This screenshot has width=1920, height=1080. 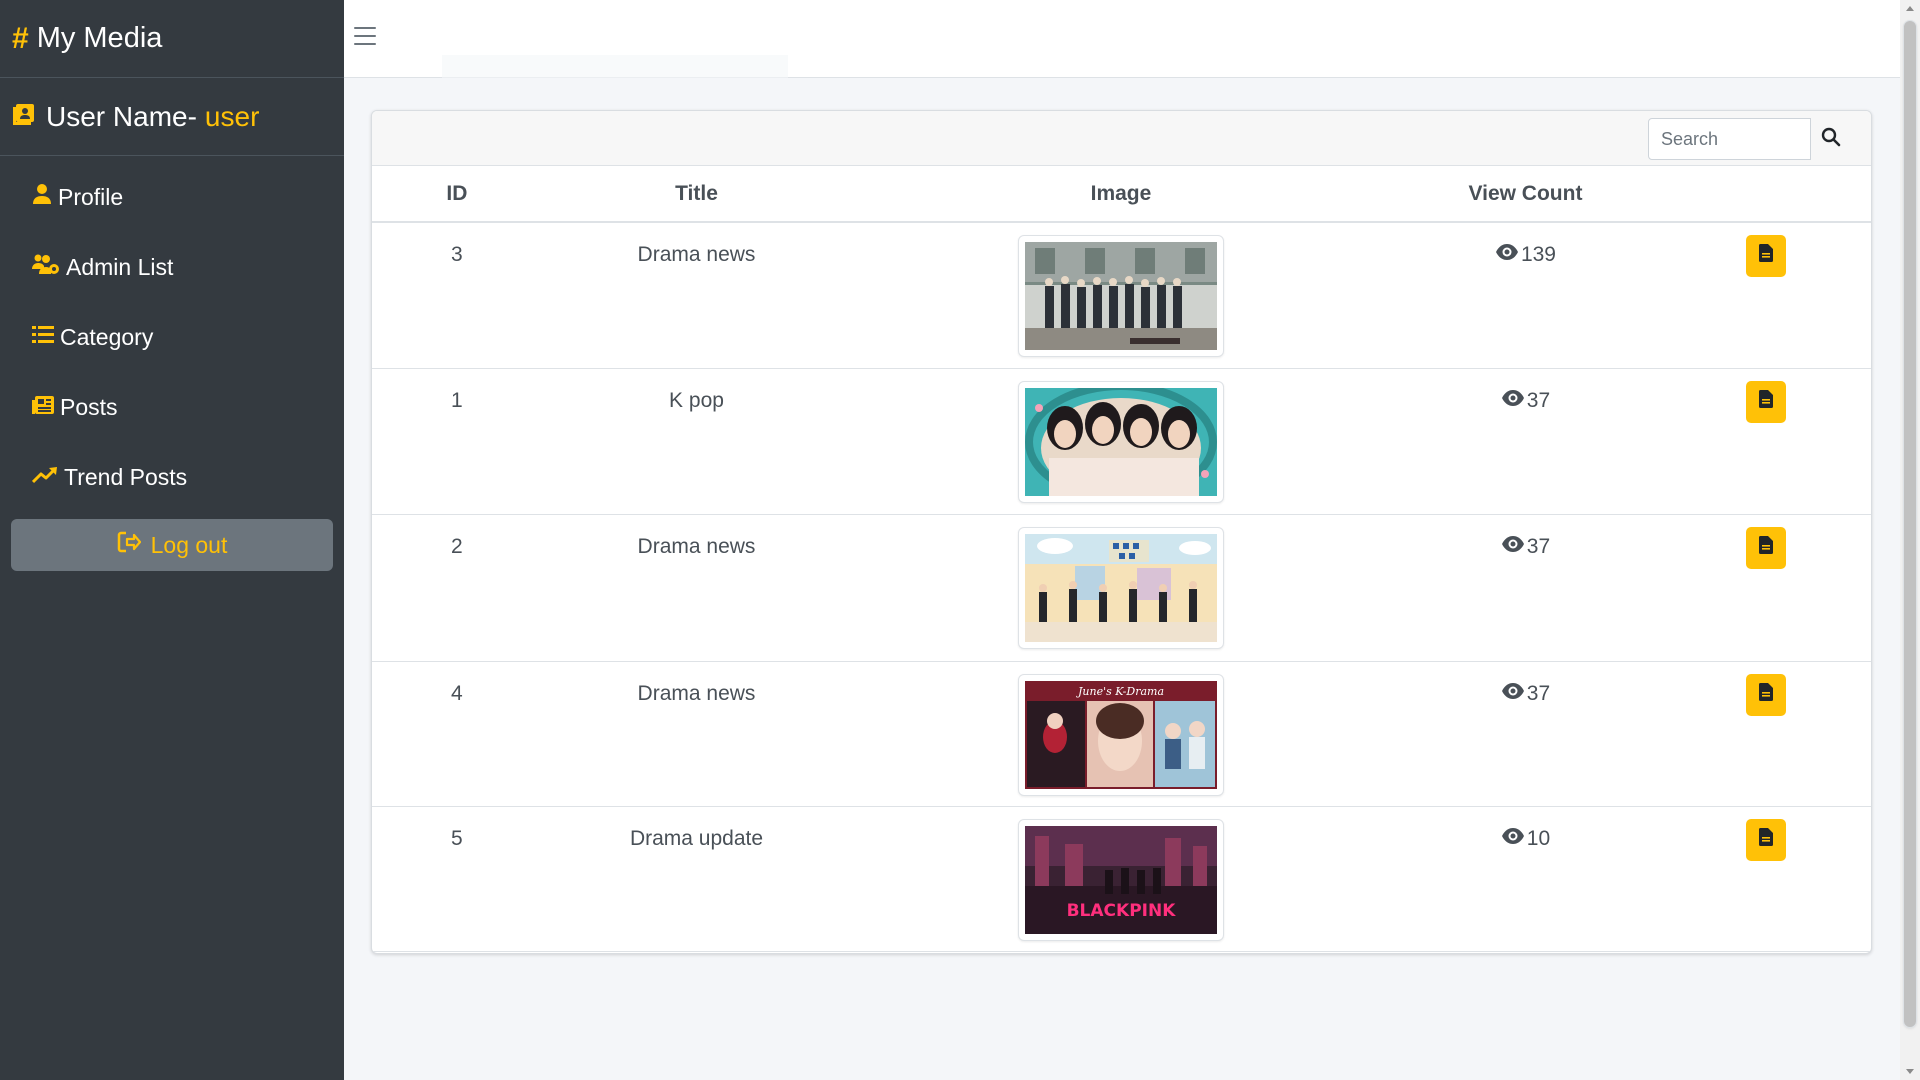 What do you see at coordinates (1525, 194) in the screenshot?
I see `column-header-view-count: View Count` at bounding box center [1525, 194].